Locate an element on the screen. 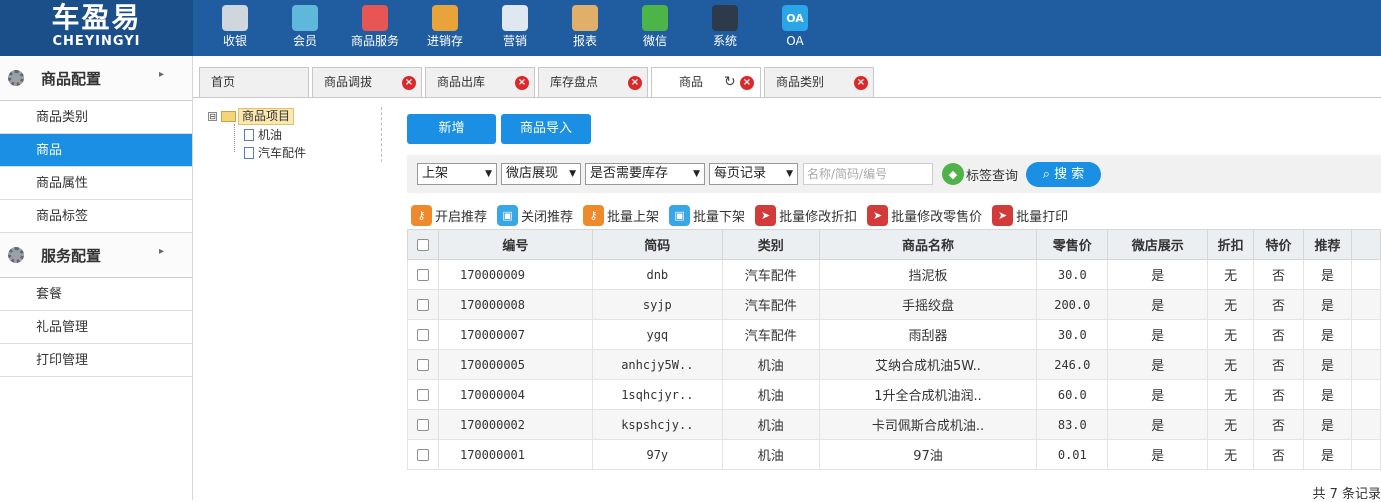 Image resolution: width=1381 pixels, height=502 pixels. shop-display-select: 微店展现 ▼ is located at coordinates (541, 174).